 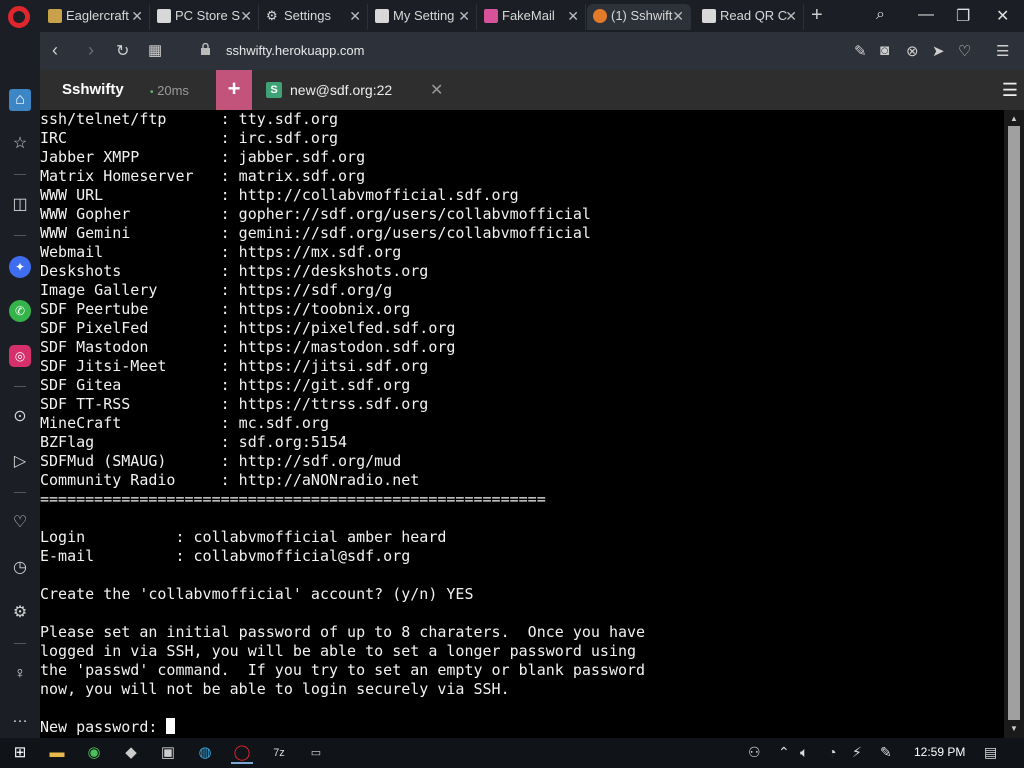 What do you see at coordinates (20, 356) in the screenshot?
I see `instagram-icon: ◎` at bounding box center [20, 356].